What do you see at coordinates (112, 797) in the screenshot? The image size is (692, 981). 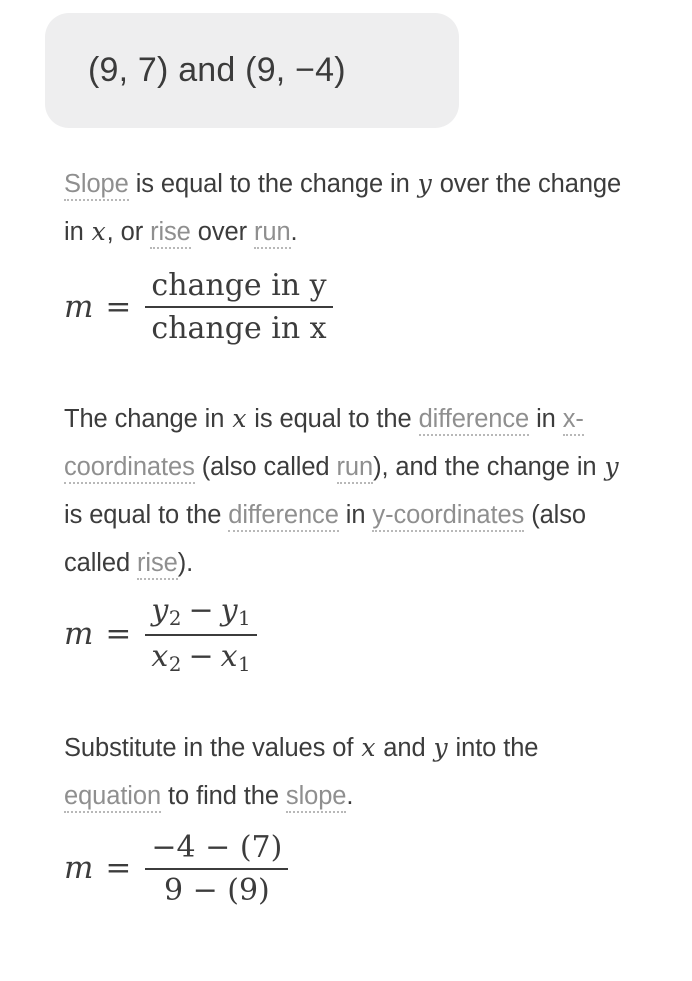 I see `link-equation: equation` at bounding box center [112, 797].